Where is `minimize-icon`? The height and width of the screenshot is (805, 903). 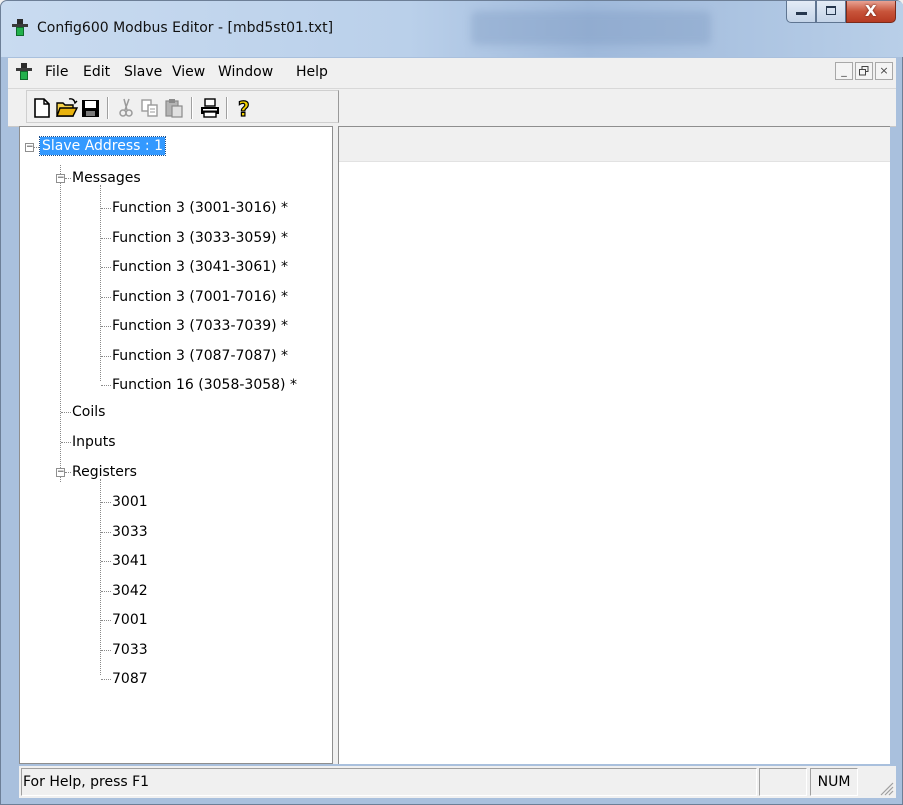 minimize-icon is located at coordinates (801, 12).